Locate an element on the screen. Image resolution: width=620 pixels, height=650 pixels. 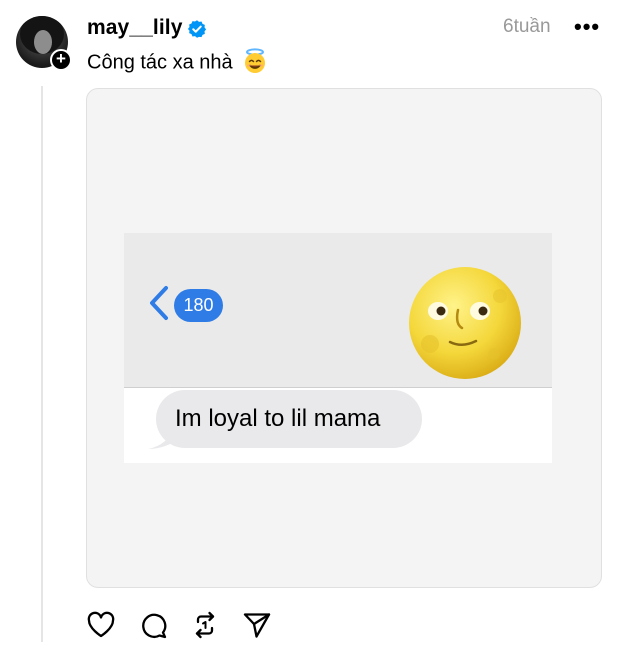
more-options-button: ••• is located at coordinates (587, 27).